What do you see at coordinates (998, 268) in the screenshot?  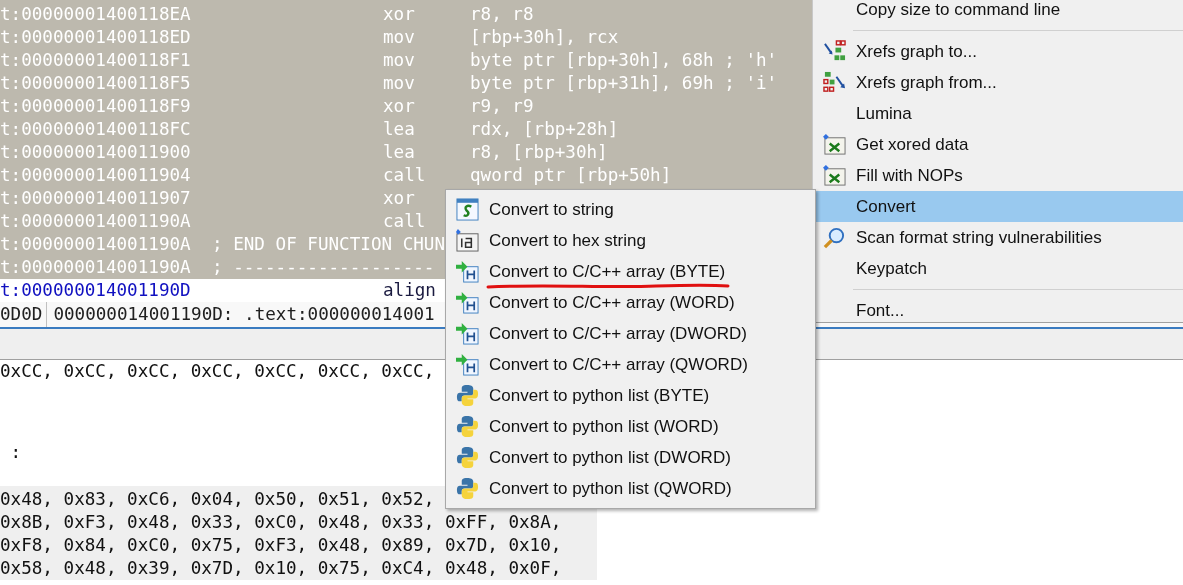 I see `menu-item: Keypatch` at bounding box center [998, 268].